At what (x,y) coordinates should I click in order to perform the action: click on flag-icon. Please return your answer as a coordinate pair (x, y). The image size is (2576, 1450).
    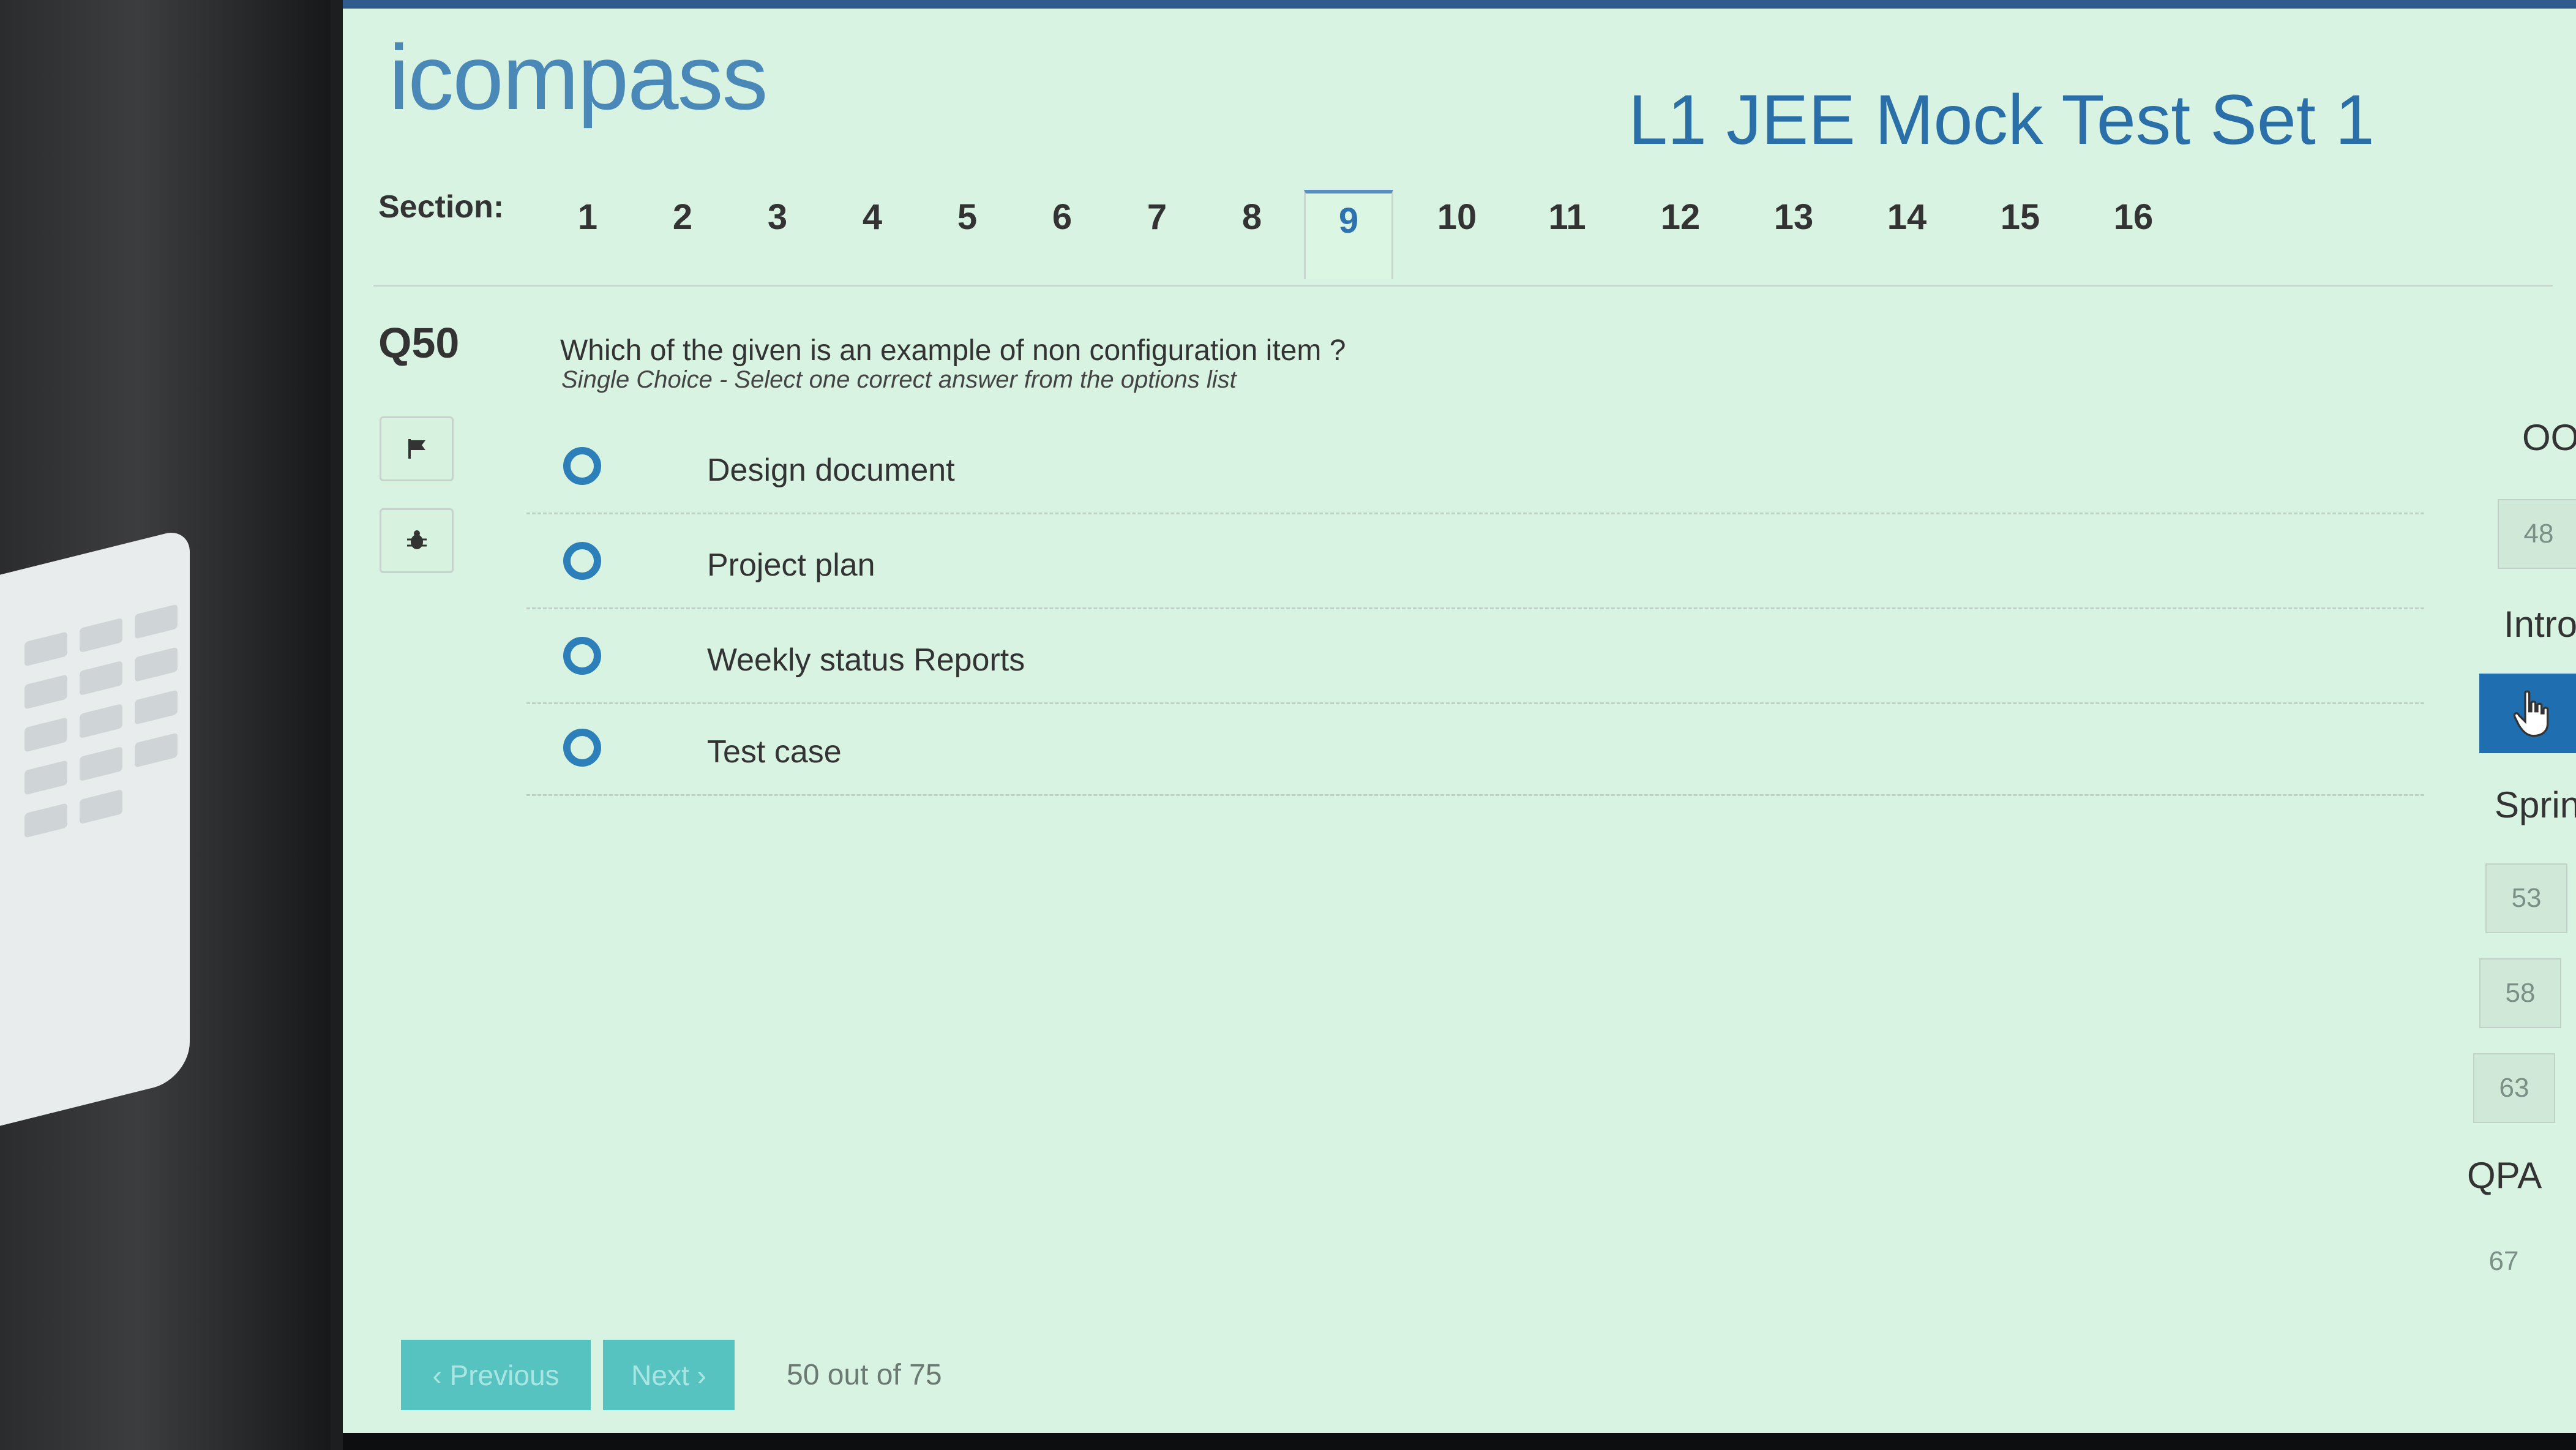
    Looking at the image, I should click on (417, 449).